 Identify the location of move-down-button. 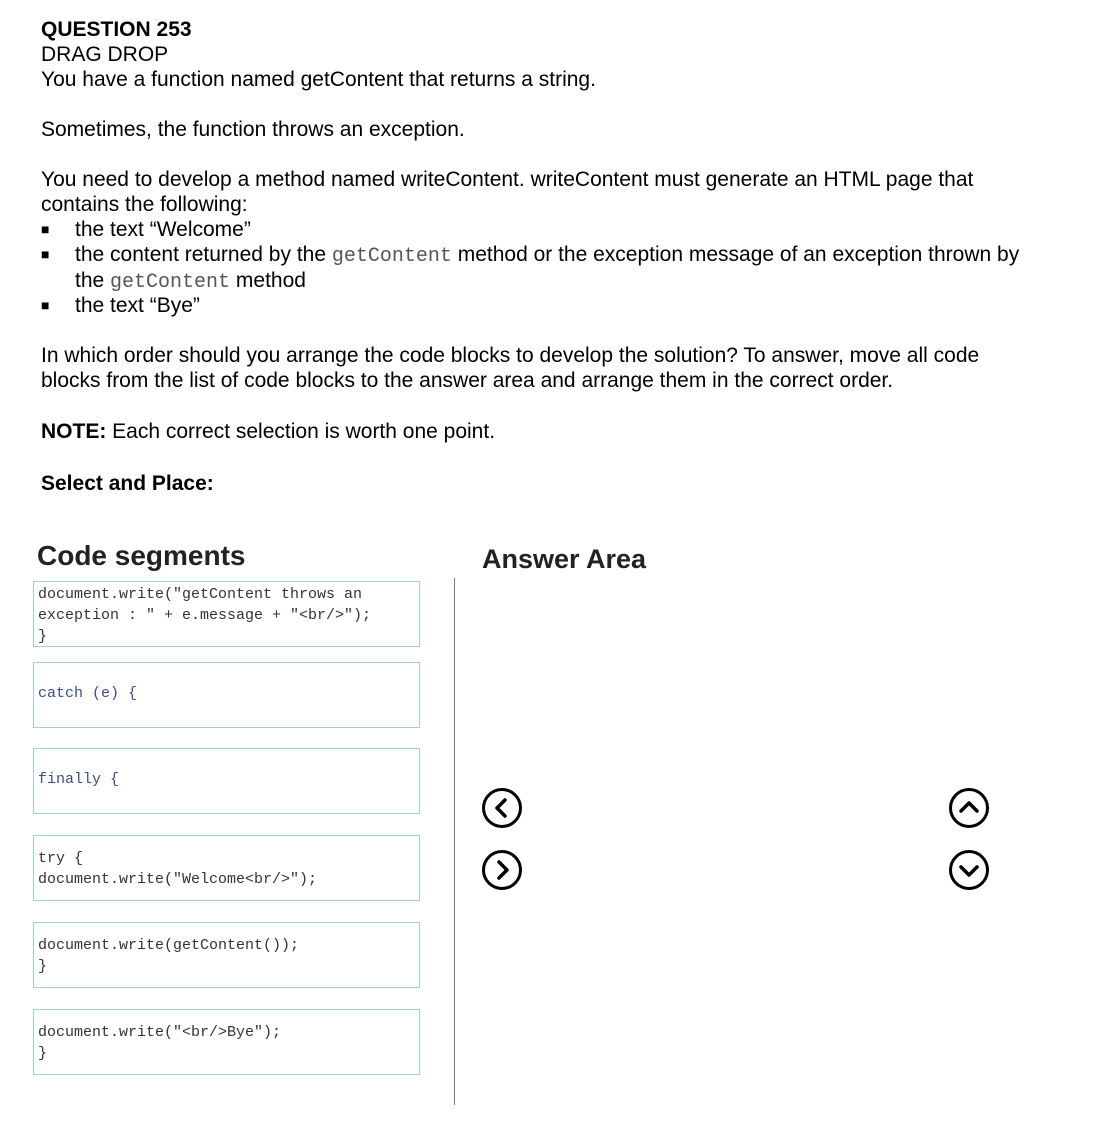
(969, 870).